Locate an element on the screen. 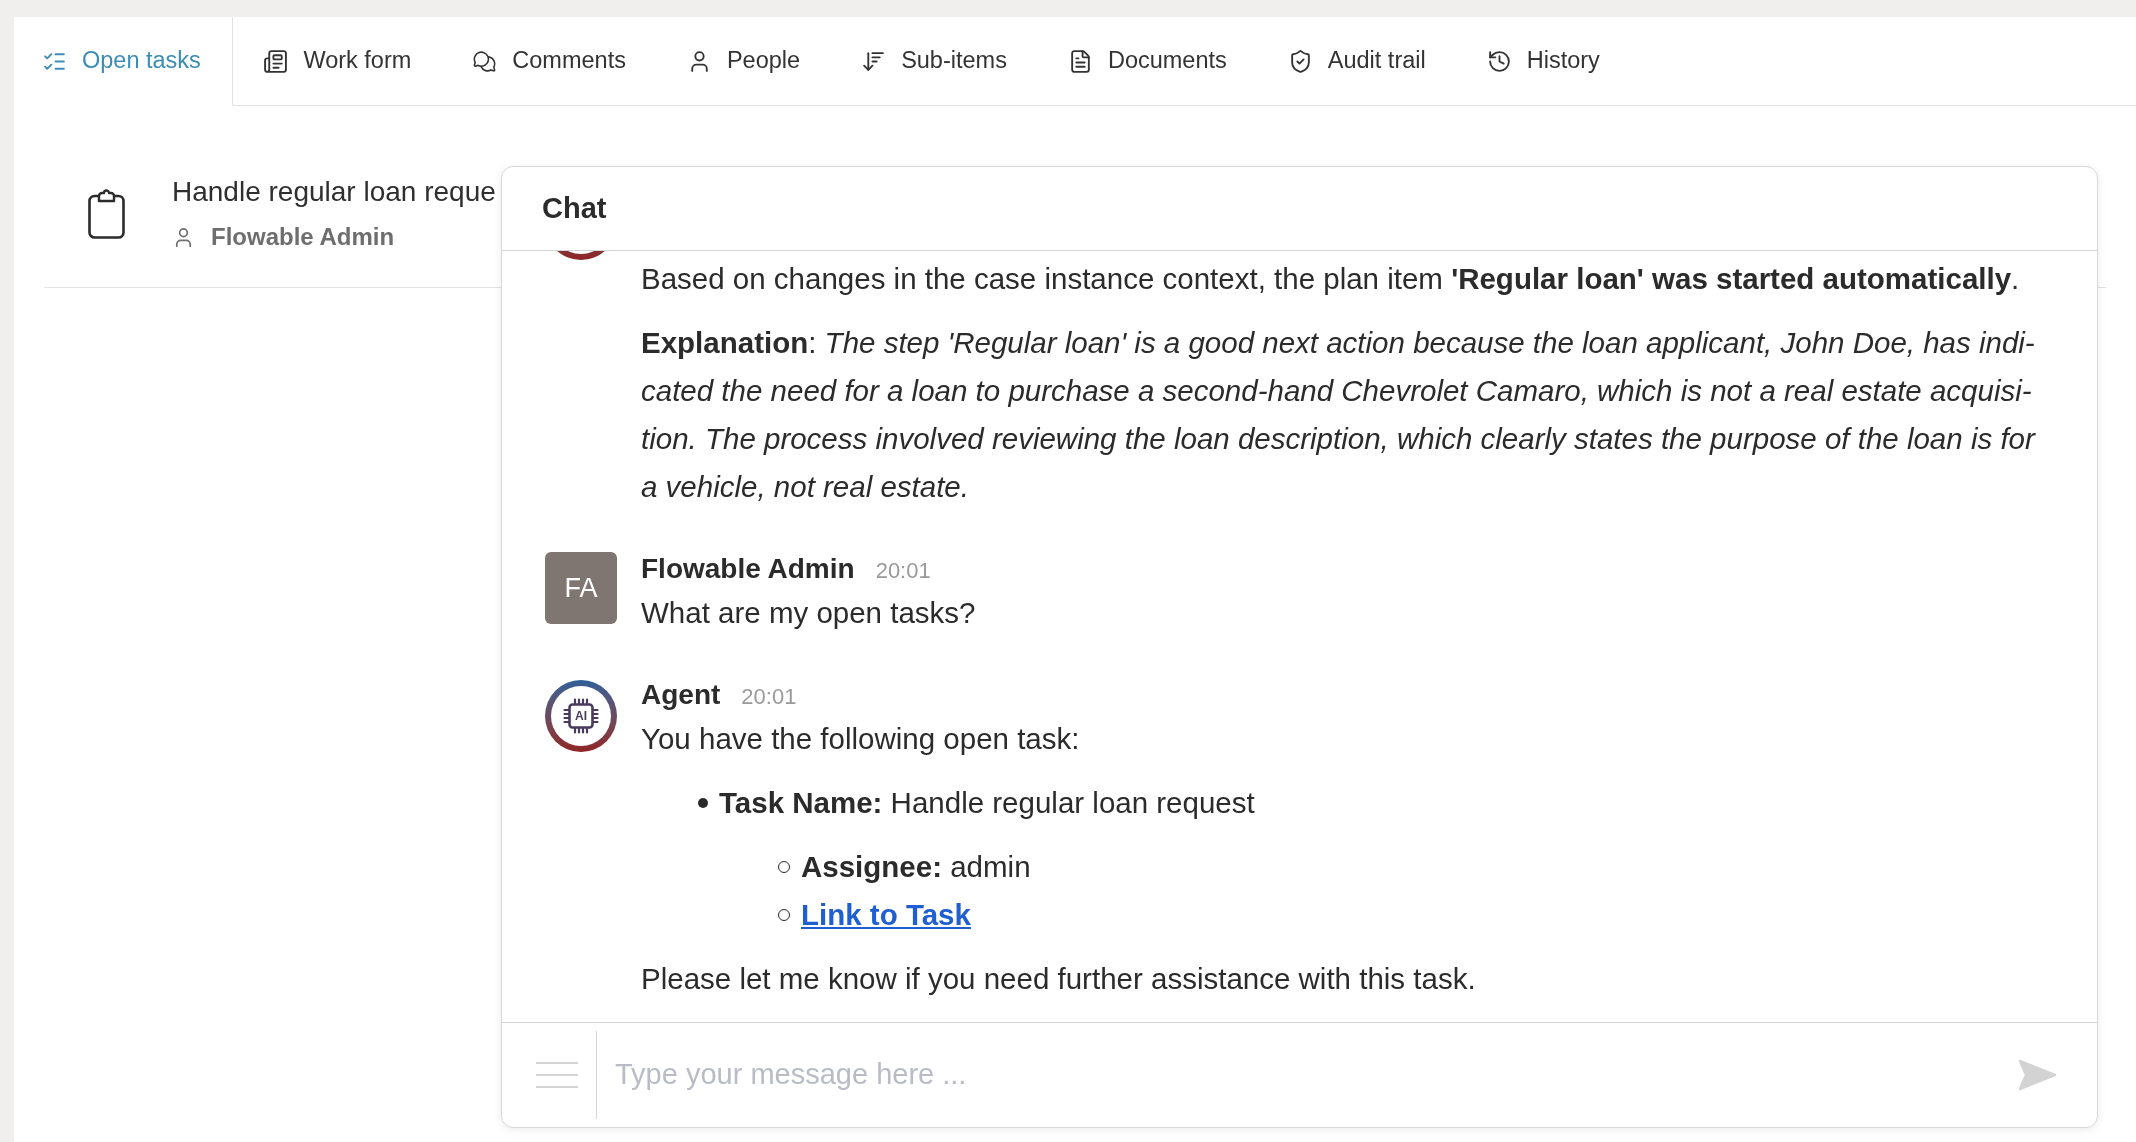  chip-icon is located at coordinates (581, 716).